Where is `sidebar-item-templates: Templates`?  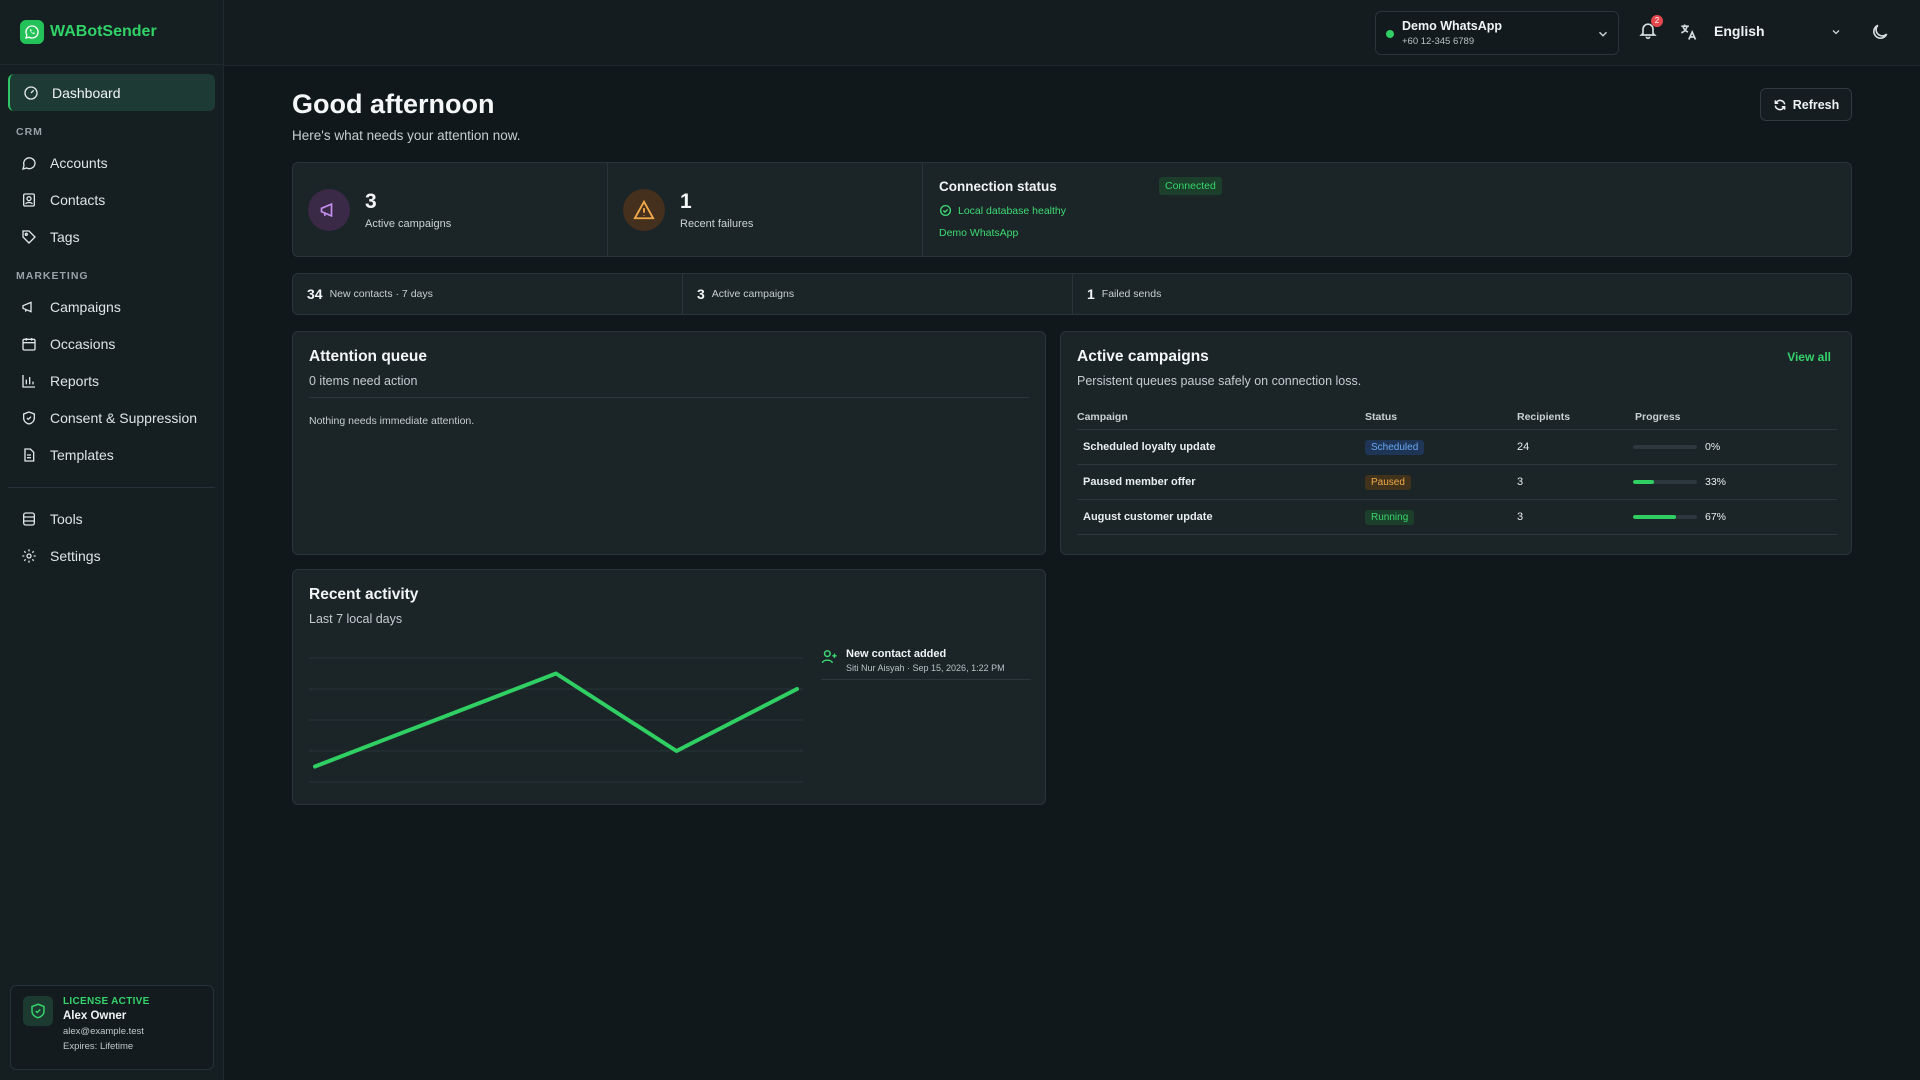 sidebar-item-templates: Templates is located at coordinates (111, 454).